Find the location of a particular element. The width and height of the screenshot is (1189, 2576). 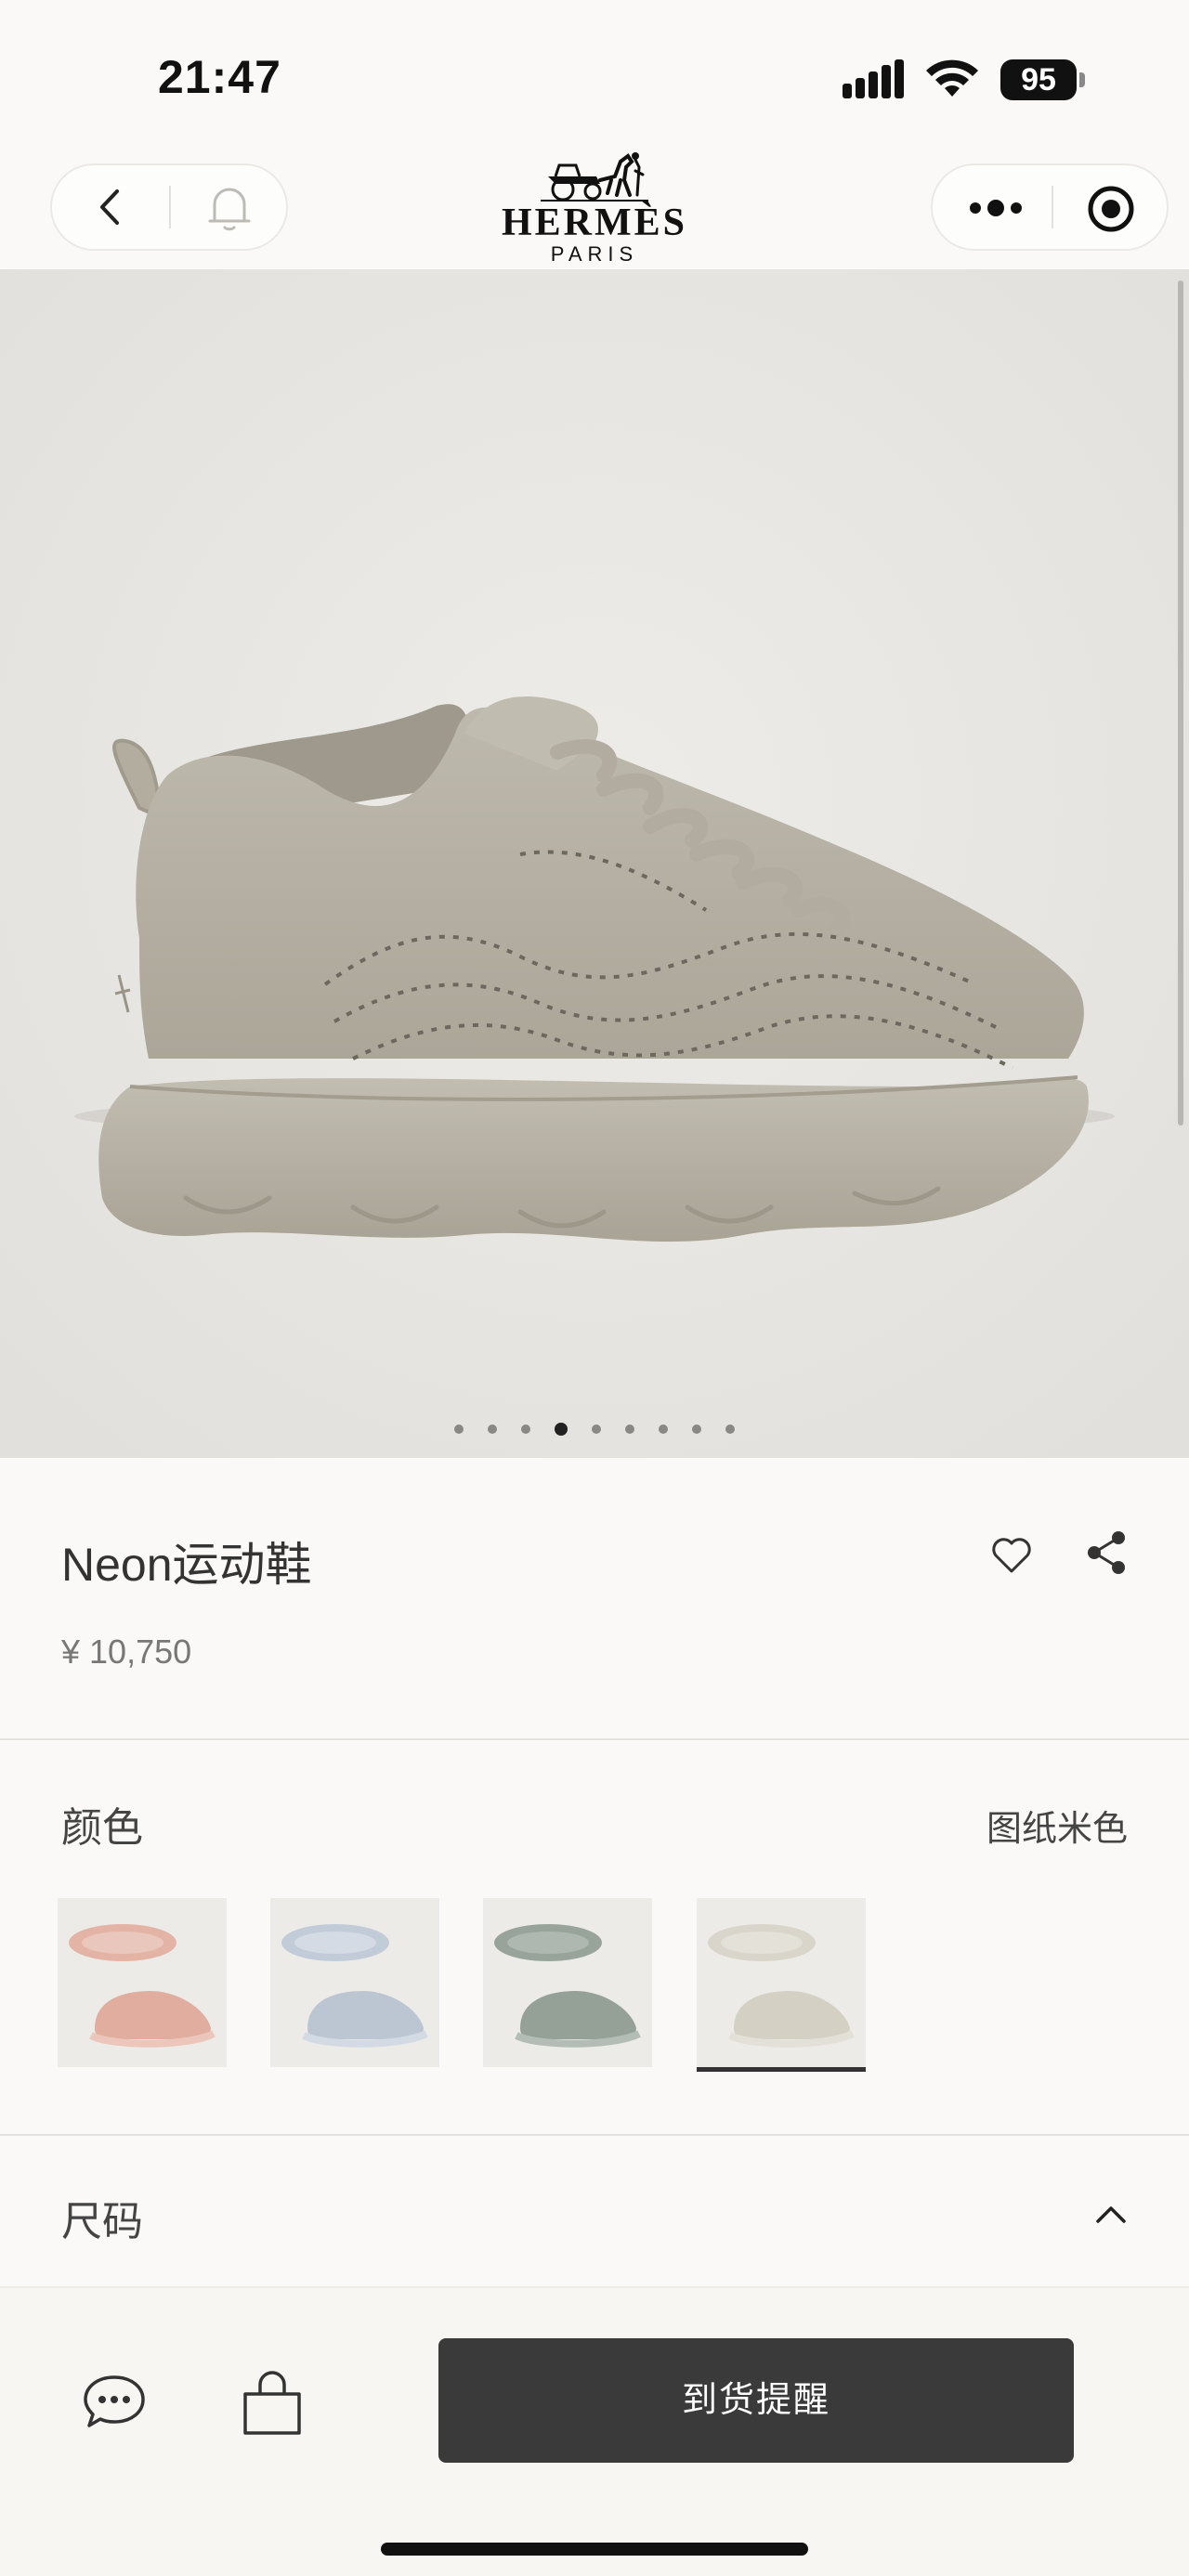

size-section-label: 尺码 is located at coordinates (102, 2217).